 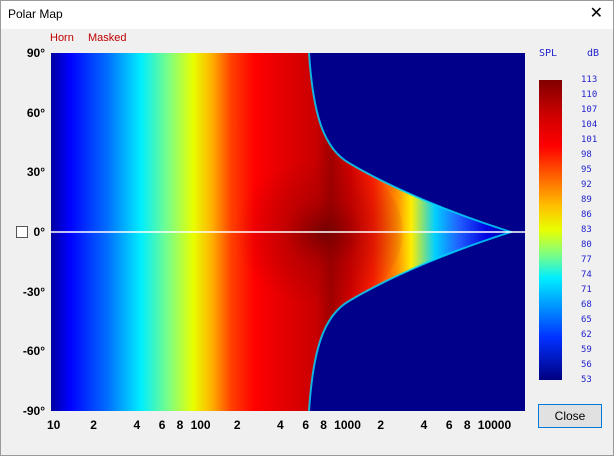 I want to click on close-icon: ✕, so click(x=596, y=14).